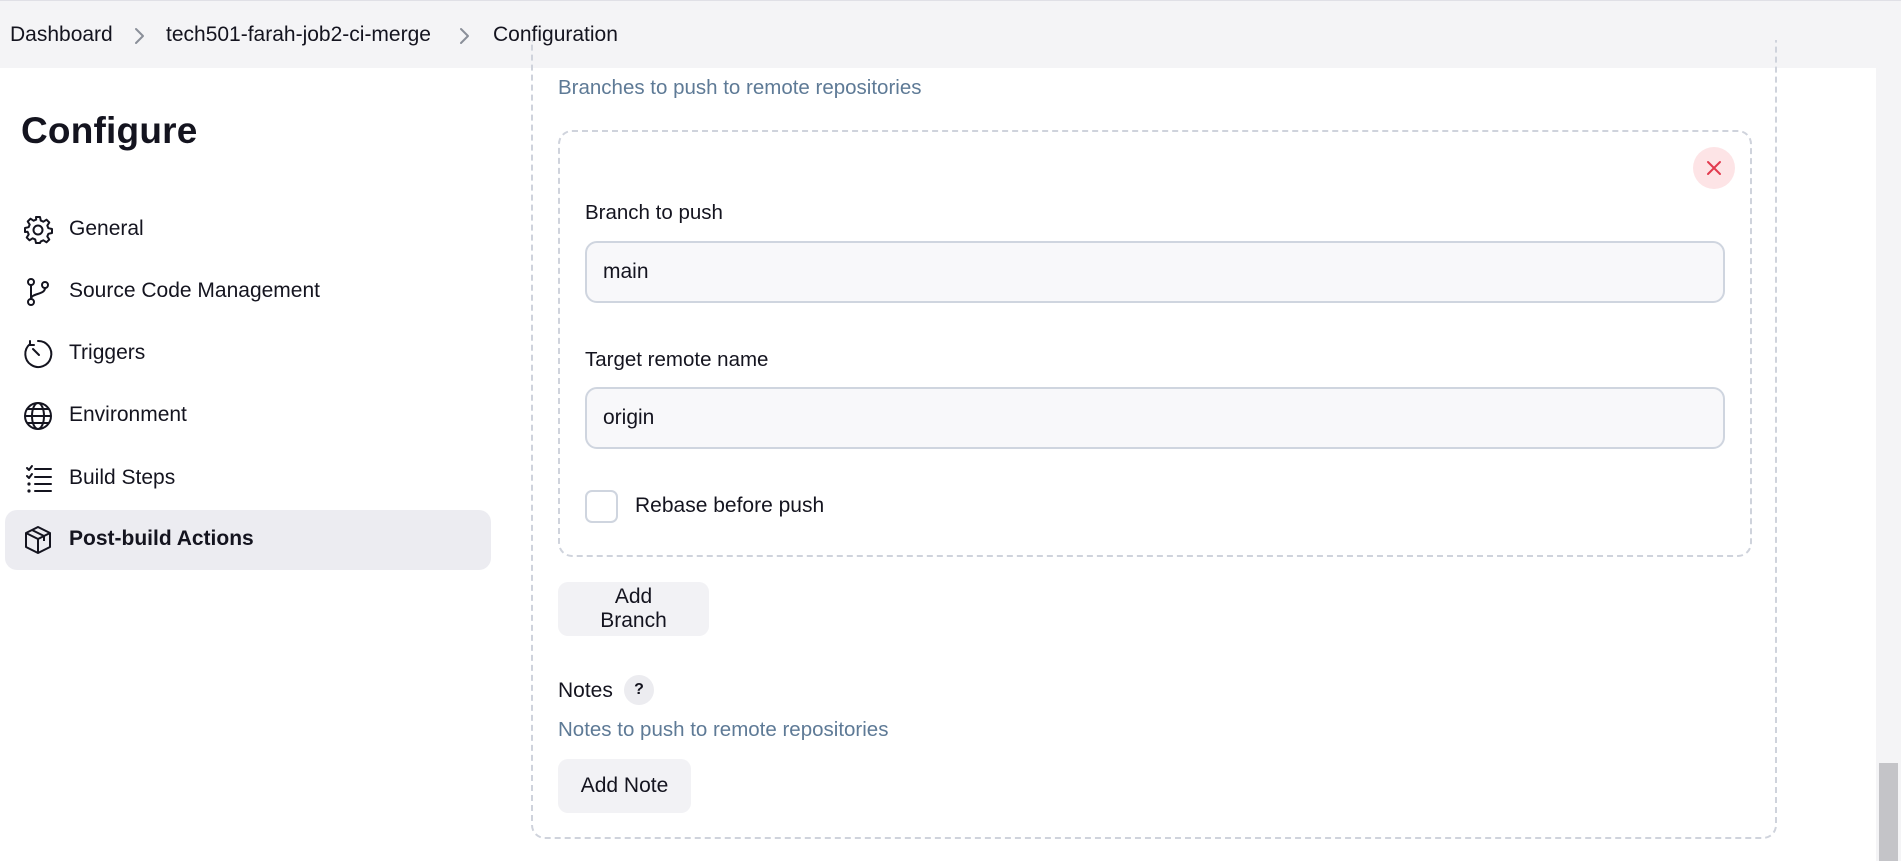 The height and width of the screenshot is (861, 1901). I want to click on git-branch-icon, so click(38, 292).